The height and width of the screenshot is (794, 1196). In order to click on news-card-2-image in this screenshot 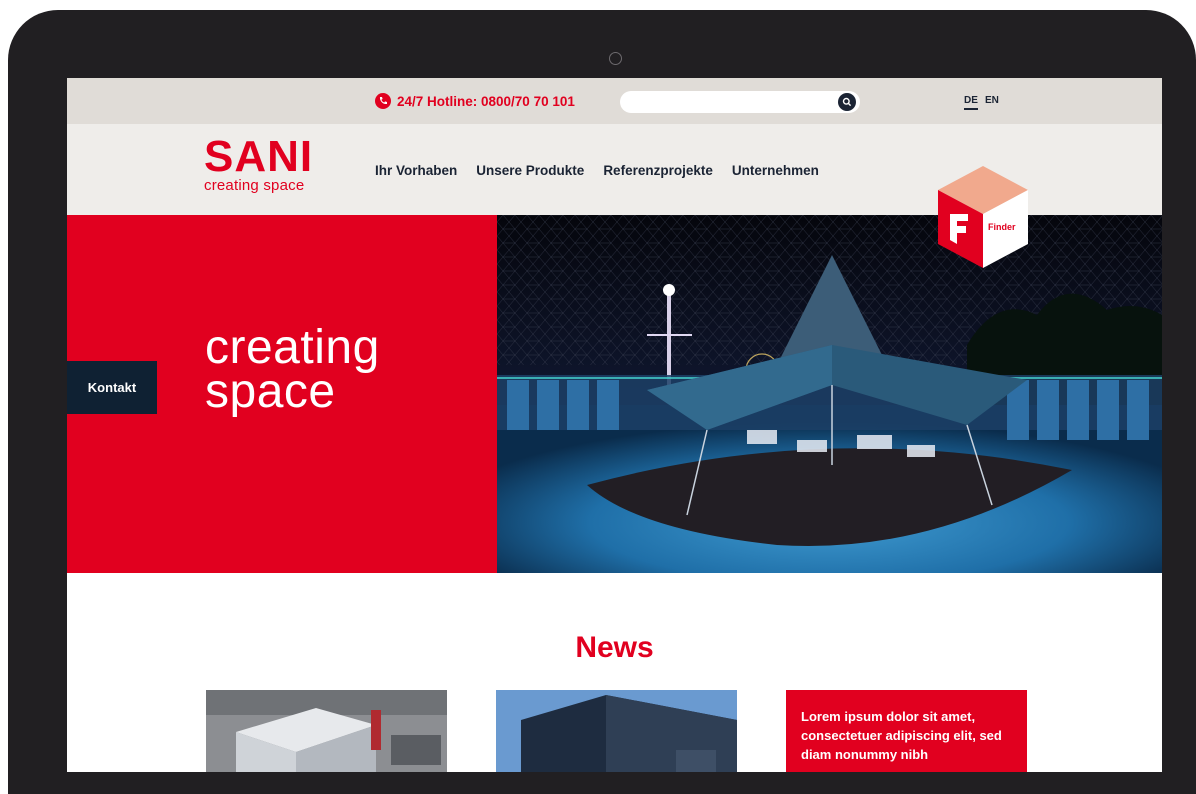, I will do `click(616, 731)`.